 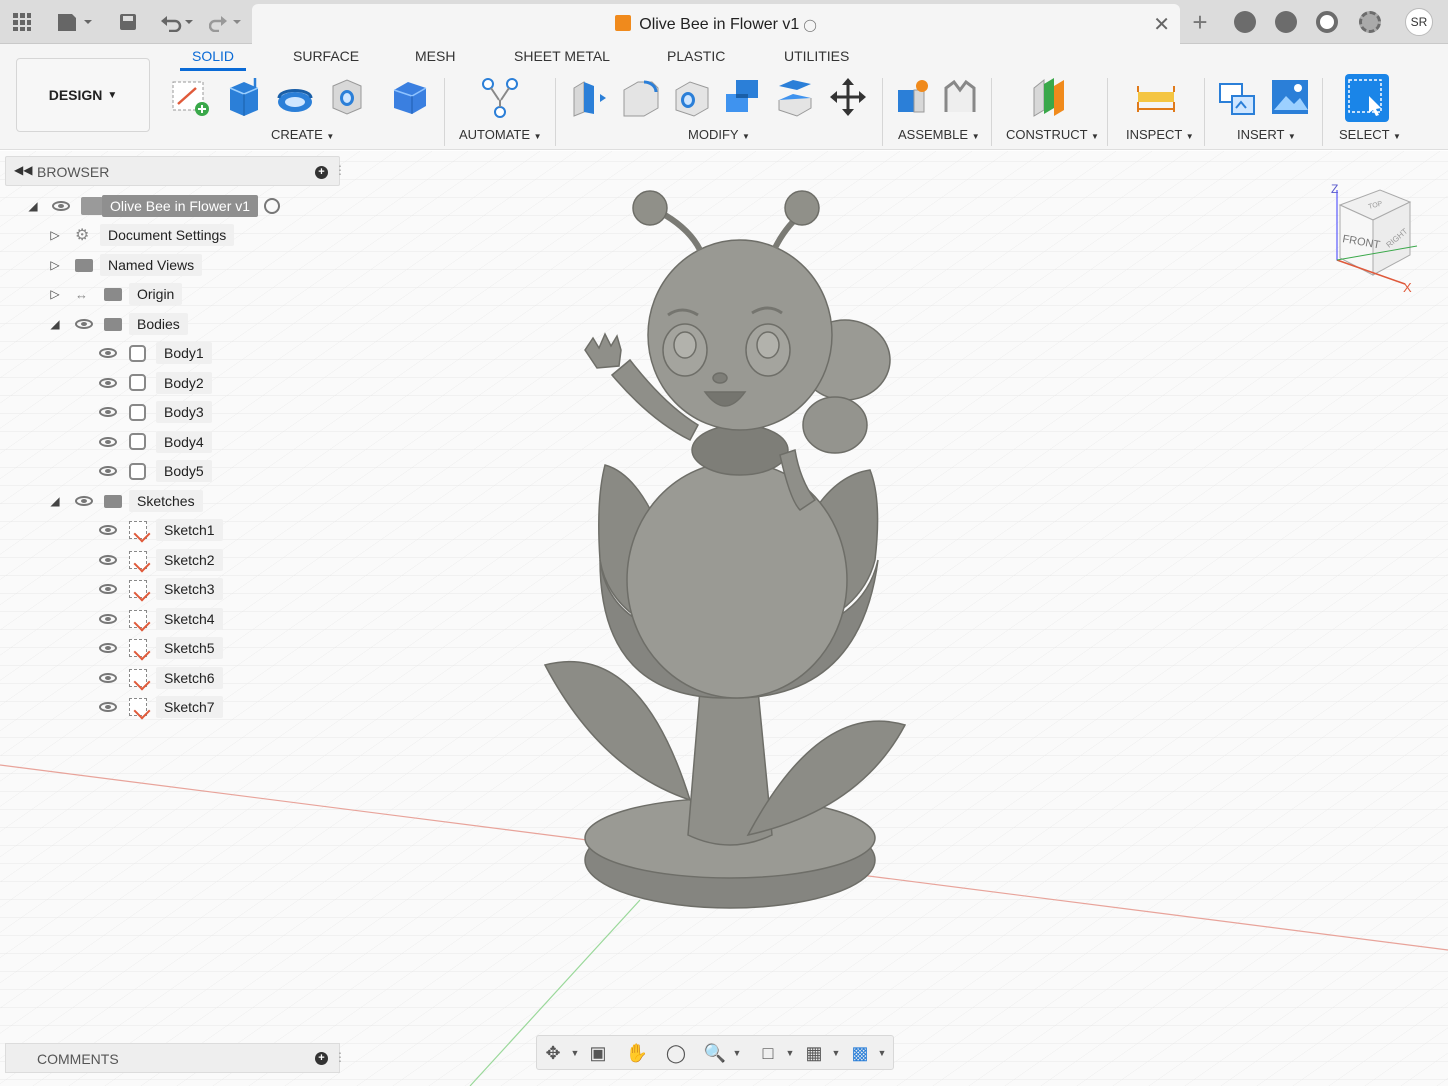 I want to click on inspect-menu: INSPECT, so click(x=1154, y=134).